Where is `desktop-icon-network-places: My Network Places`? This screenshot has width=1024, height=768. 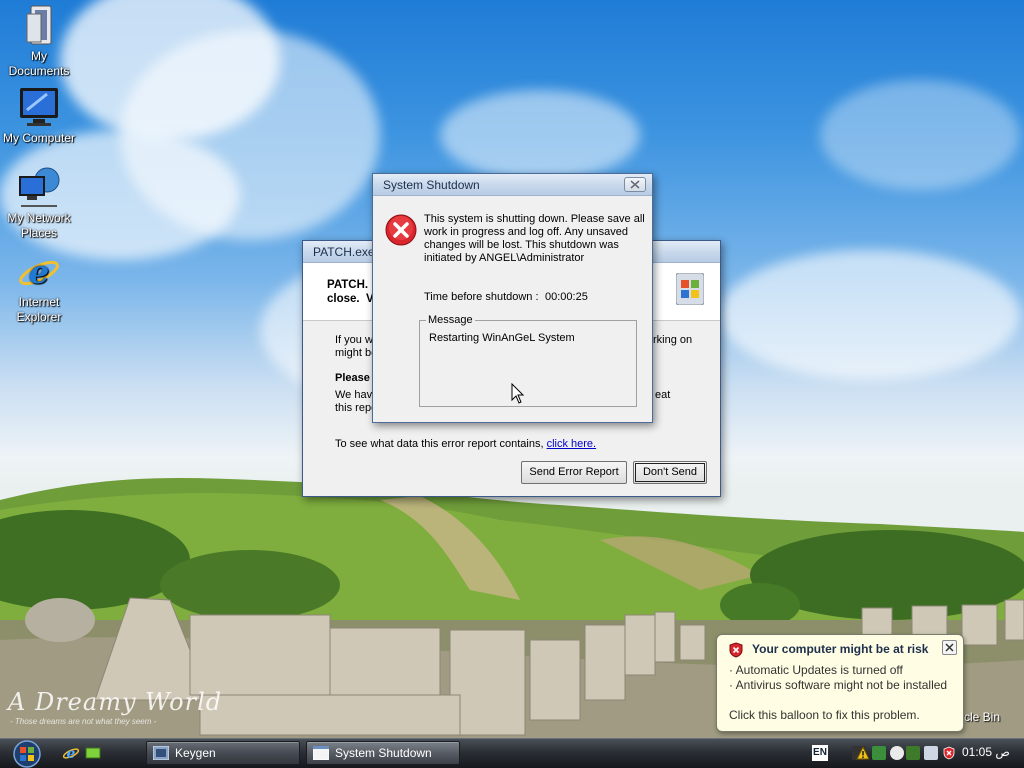 desktop-icon-network-places: My Network Places is located at coordinates (39, 203).